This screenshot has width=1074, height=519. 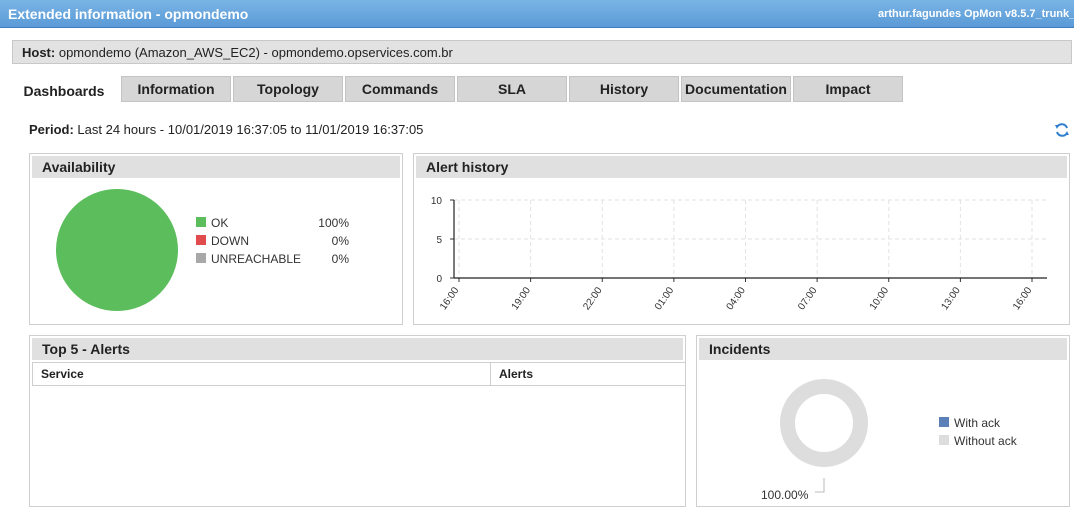 What do you see at coordinates (201, 240) in the screenshot?
I see `legend-down-swatch` at bounding box center [201, 240].